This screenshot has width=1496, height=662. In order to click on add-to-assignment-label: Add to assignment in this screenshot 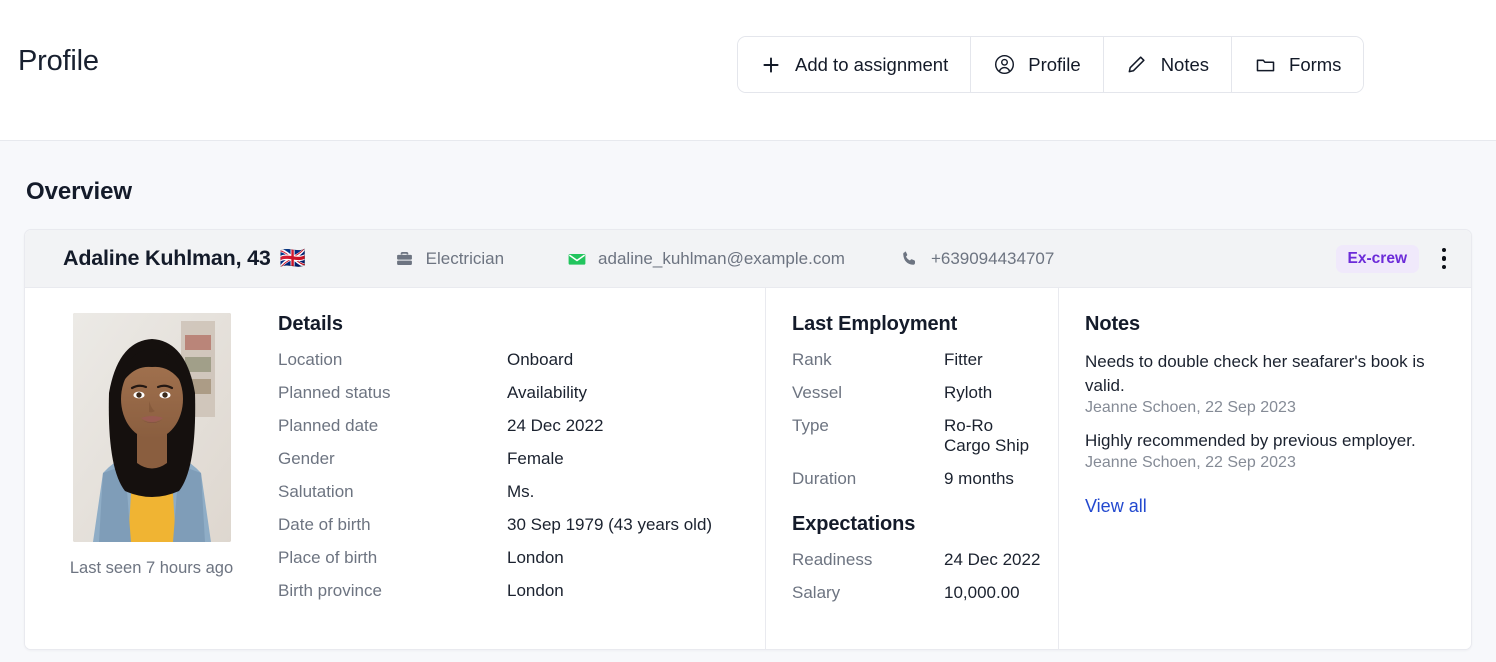, I will do `click(872, 64)`.